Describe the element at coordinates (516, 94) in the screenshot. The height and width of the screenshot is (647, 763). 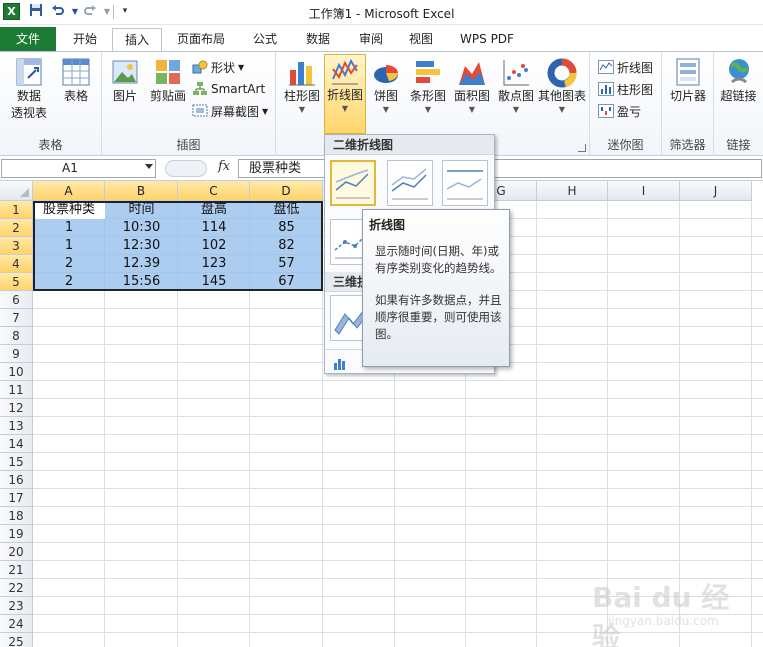
I see `scatter-chart-button: 散点图 ▼` at that location.